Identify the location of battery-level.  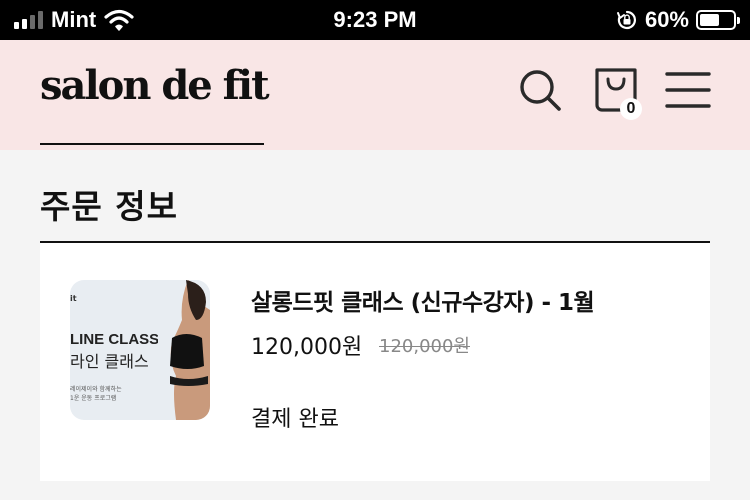
(710, 20).